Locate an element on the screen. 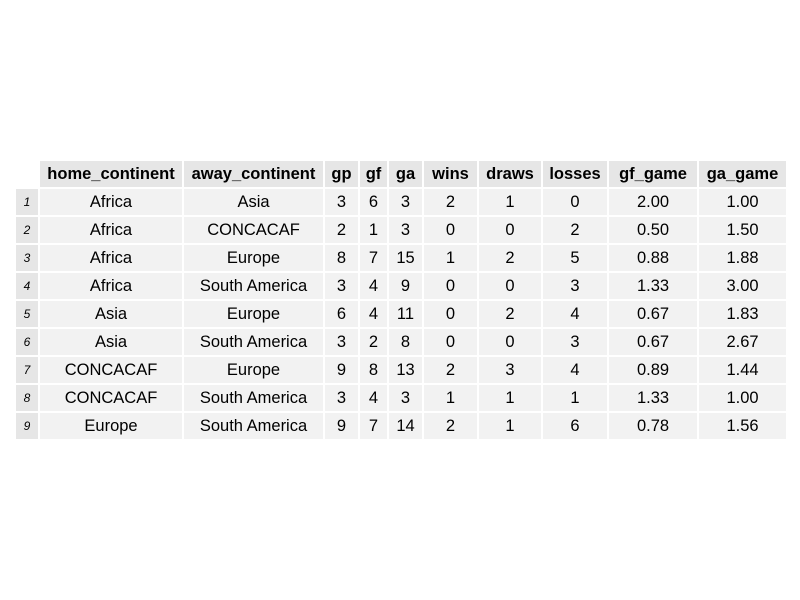 The image size is (800, 600). cell-gp: 6 is located at coordinates (341, 314).